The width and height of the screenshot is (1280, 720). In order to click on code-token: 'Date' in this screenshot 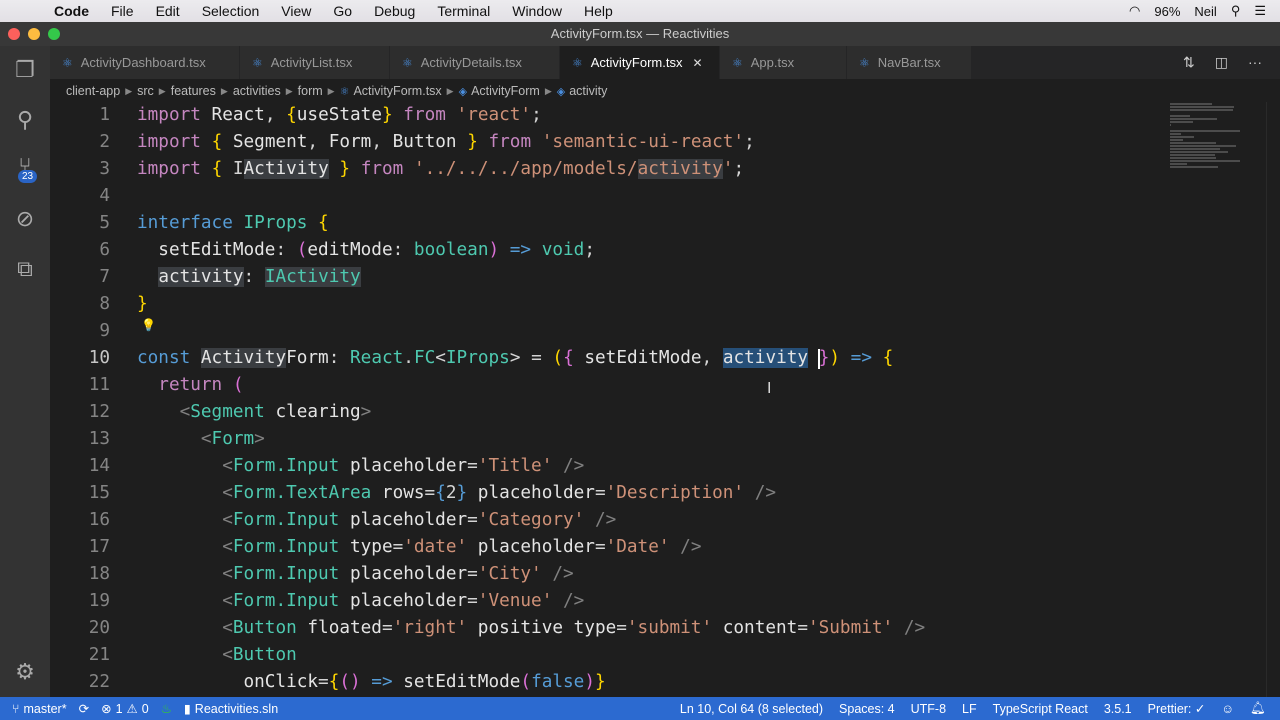, I will do `click(637, 547)`.